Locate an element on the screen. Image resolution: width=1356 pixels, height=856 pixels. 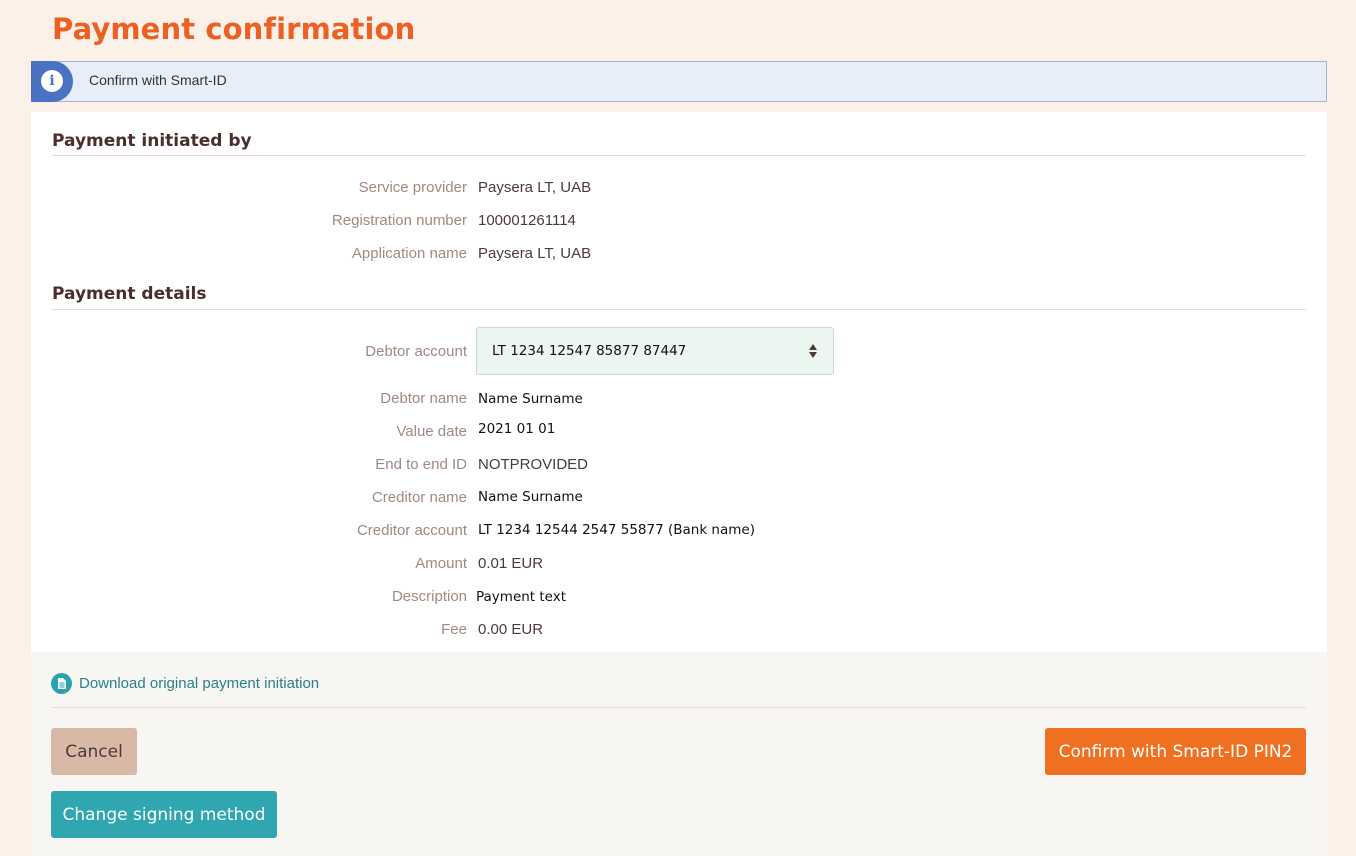
label-value-date: Value date is located at coordinates (431, 431).